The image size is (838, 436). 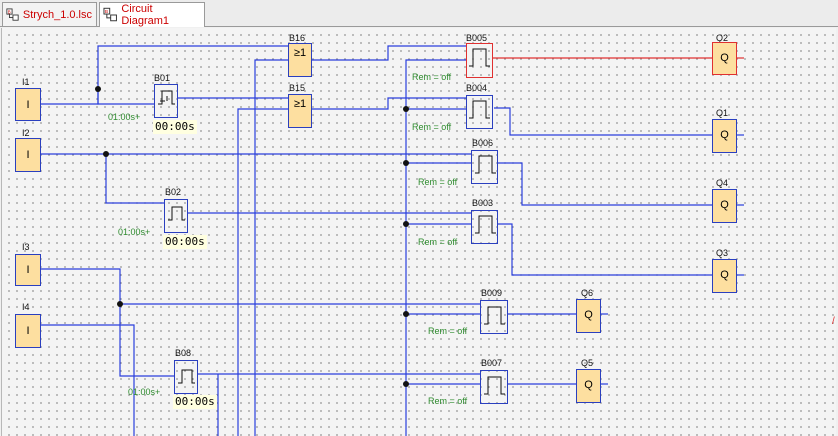 What do you see at coordinates (479, 60) in the screenshot?
I see `relay-block-b005` at bounding box center [479, 60].